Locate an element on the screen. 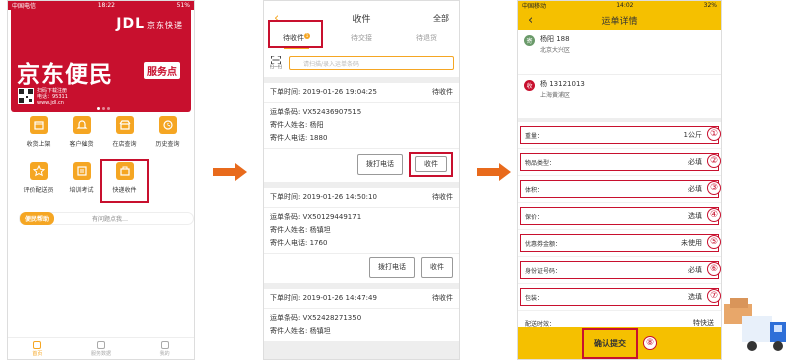 The width and height of the screenshot is (791, 360). search-row: 扫一扫 请扫描/录入运单条码 is located at coordinates (361, 63).